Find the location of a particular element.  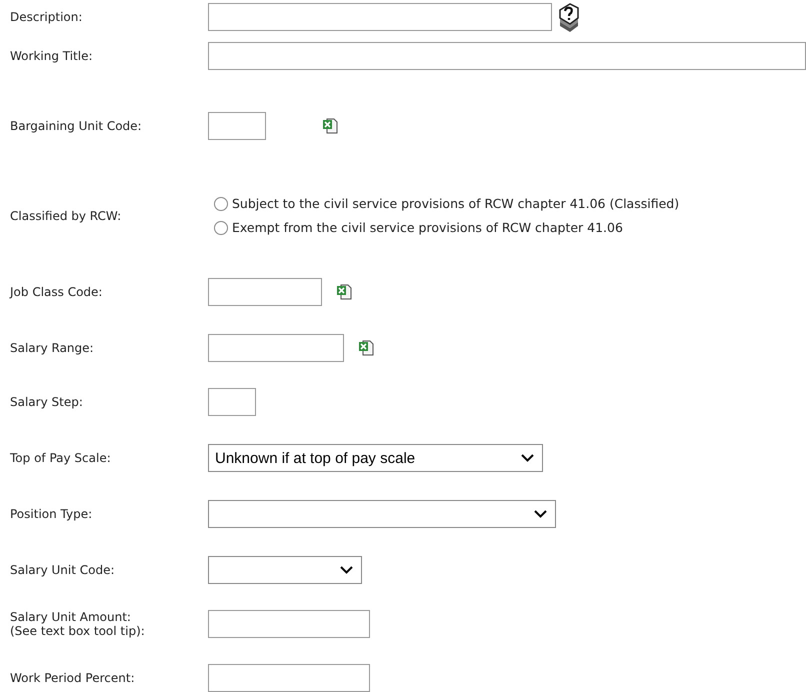

field-label: Salary Unit Amount: (See text box tool tip): is located at coordinates (77, 624).